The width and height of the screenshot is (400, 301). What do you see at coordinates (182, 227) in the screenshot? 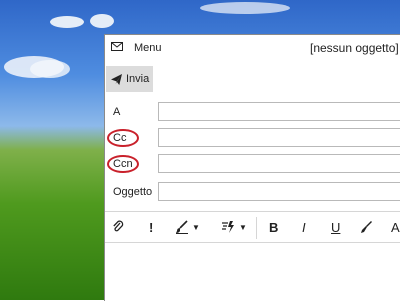
I see `brush-icon` at bounding box center [182, 227].